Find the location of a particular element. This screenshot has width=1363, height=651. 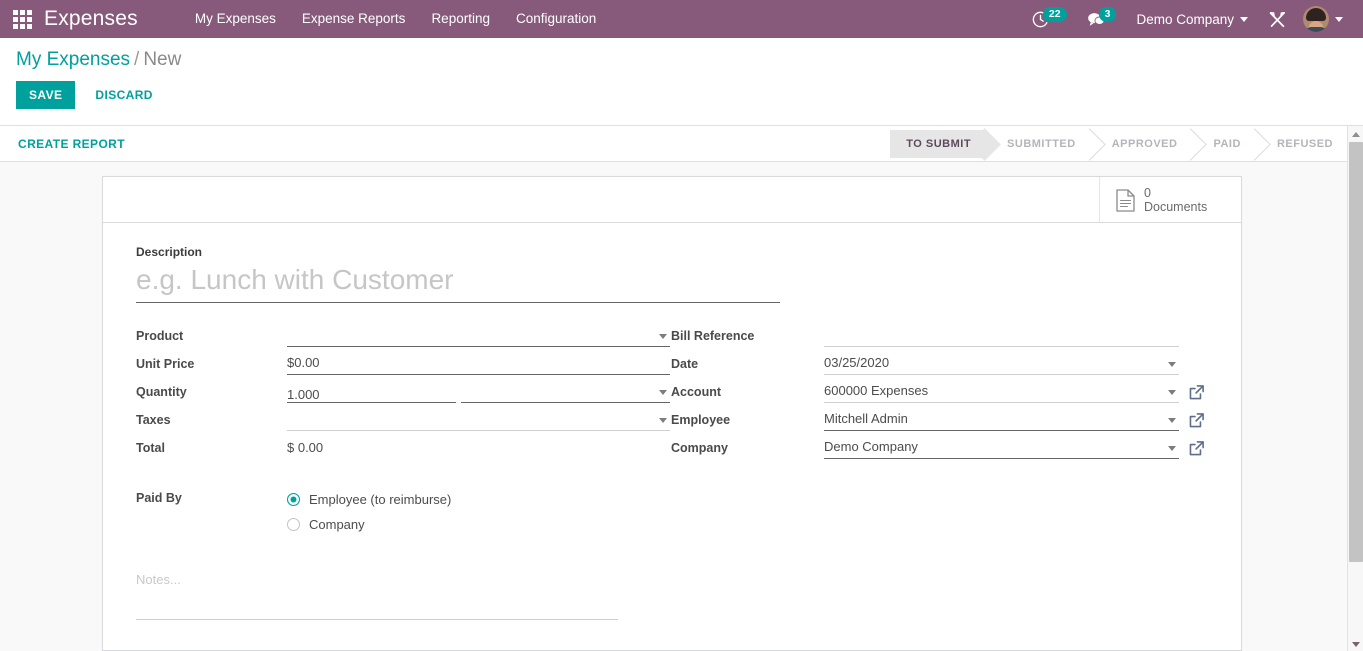

paid-by-options: Employee (to reimburse) Company is located at coordinates (369, 512).